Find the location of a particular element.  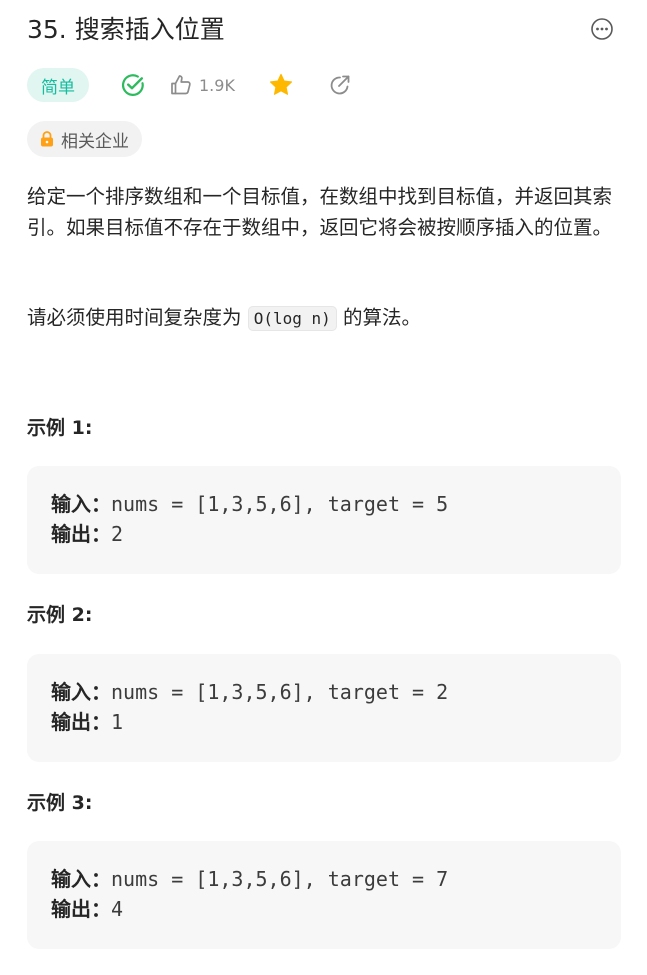

complexity-requirement: 请必须使用时间复杂度为 O(log n) 的算法。 is located at coordinates (224, 318).